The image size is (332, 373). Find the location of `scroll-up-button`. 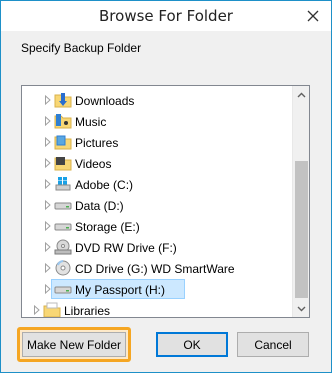

scroll-up-button is located at coordinates (301, 94).